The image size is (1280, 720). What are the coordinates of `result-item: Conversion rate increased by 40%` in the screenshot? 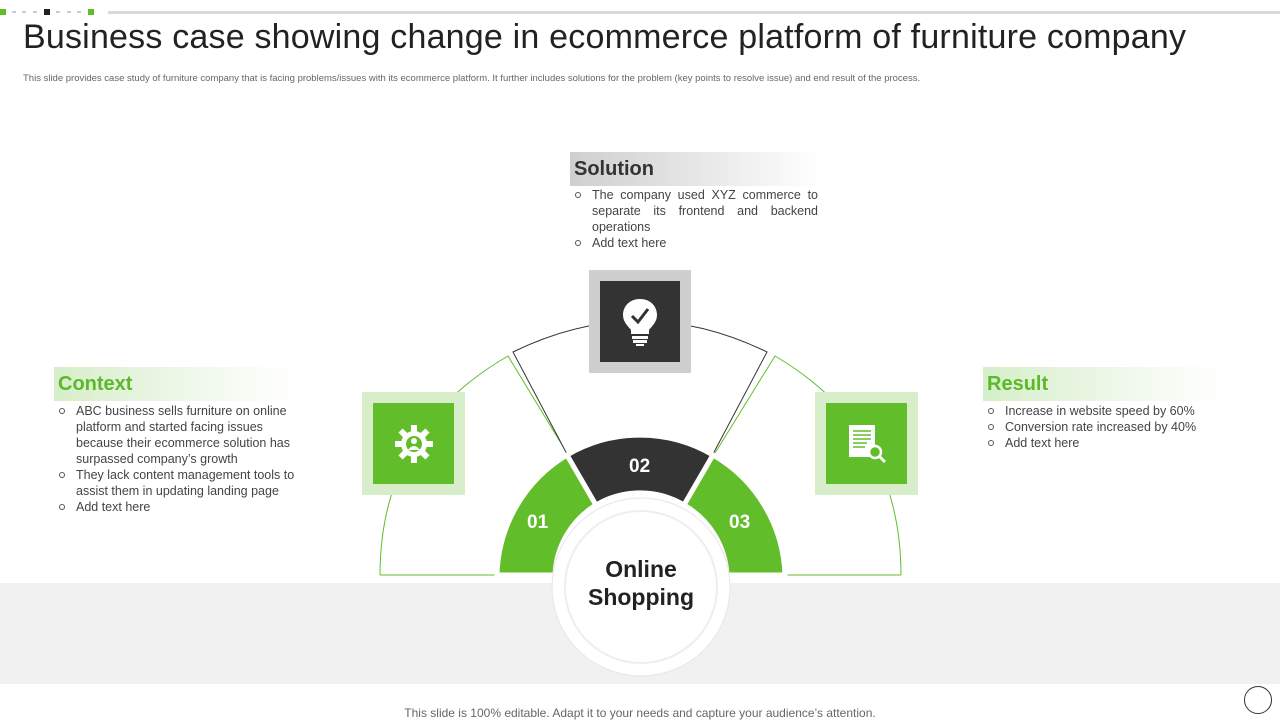 It's located at (1105, 427).